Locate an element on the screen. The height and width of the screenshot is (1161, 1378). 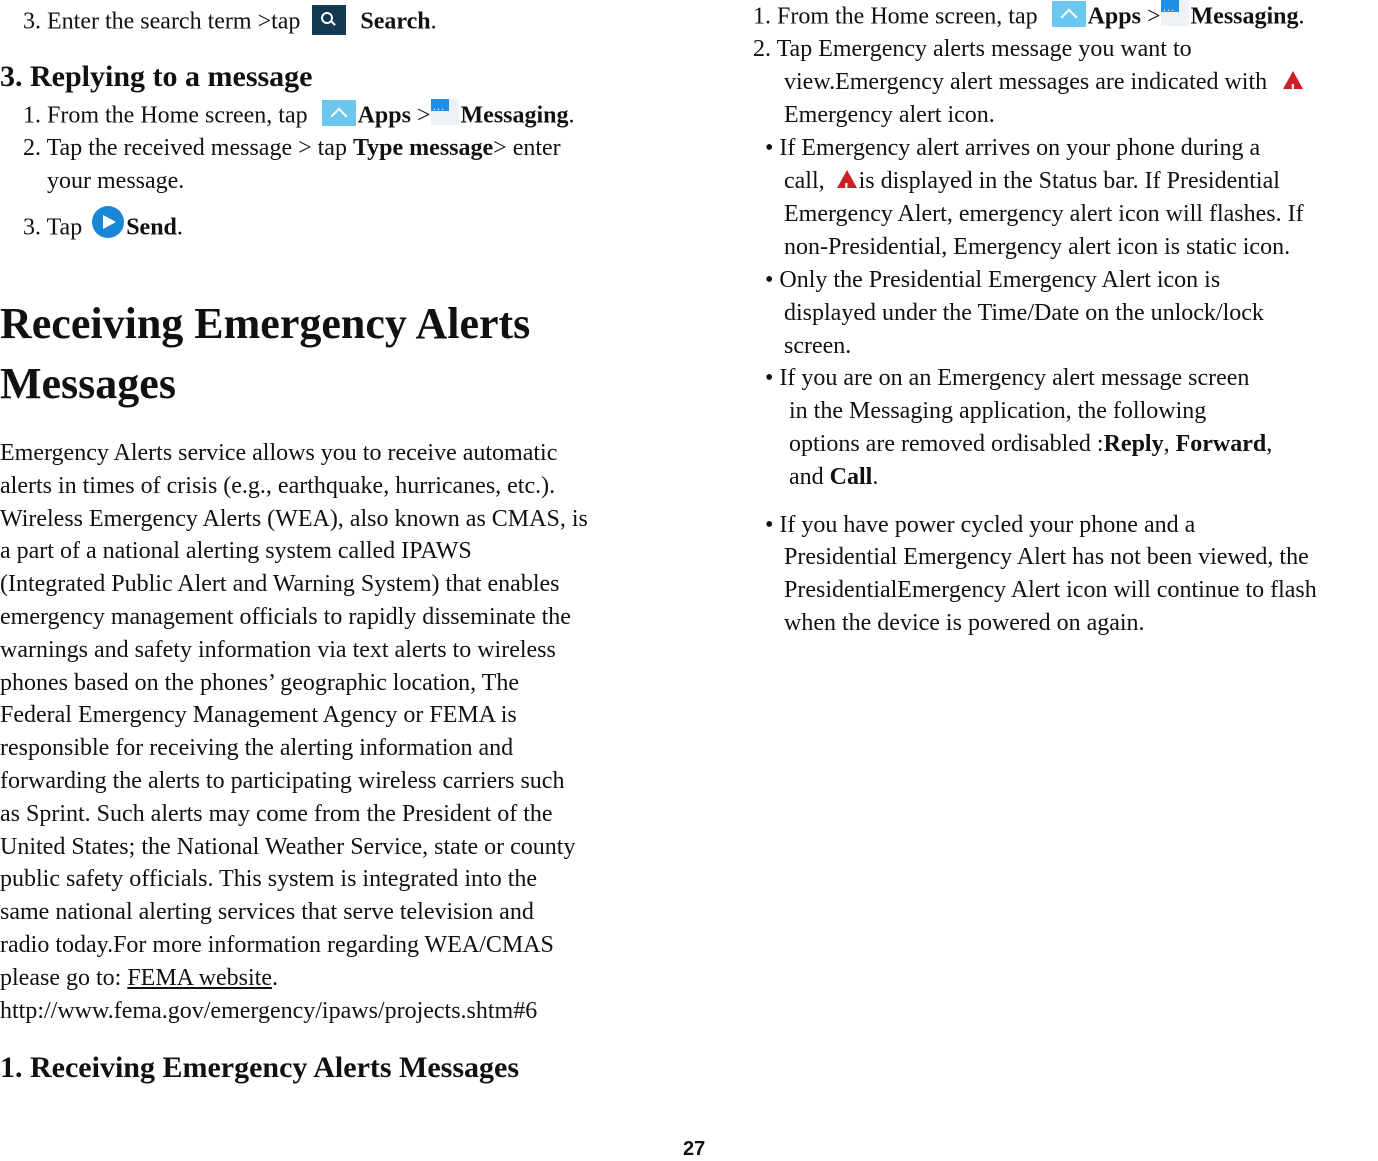
reply-step-3: 3. Tap Send. is located at coordinates (103, 229).